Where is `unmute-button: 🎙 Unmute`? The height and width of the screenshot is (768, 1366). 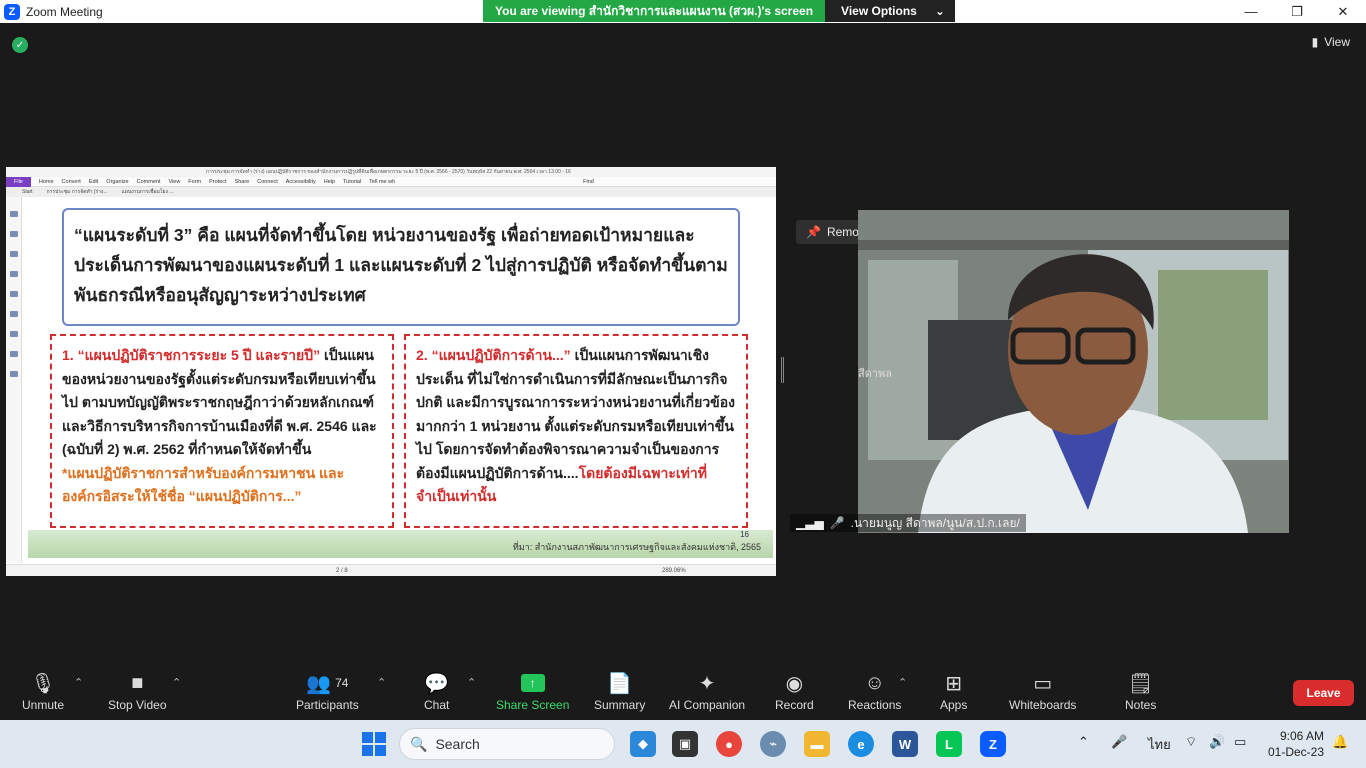 unmute-button: 🎙 Unmute is located at coordinates (43, 691).